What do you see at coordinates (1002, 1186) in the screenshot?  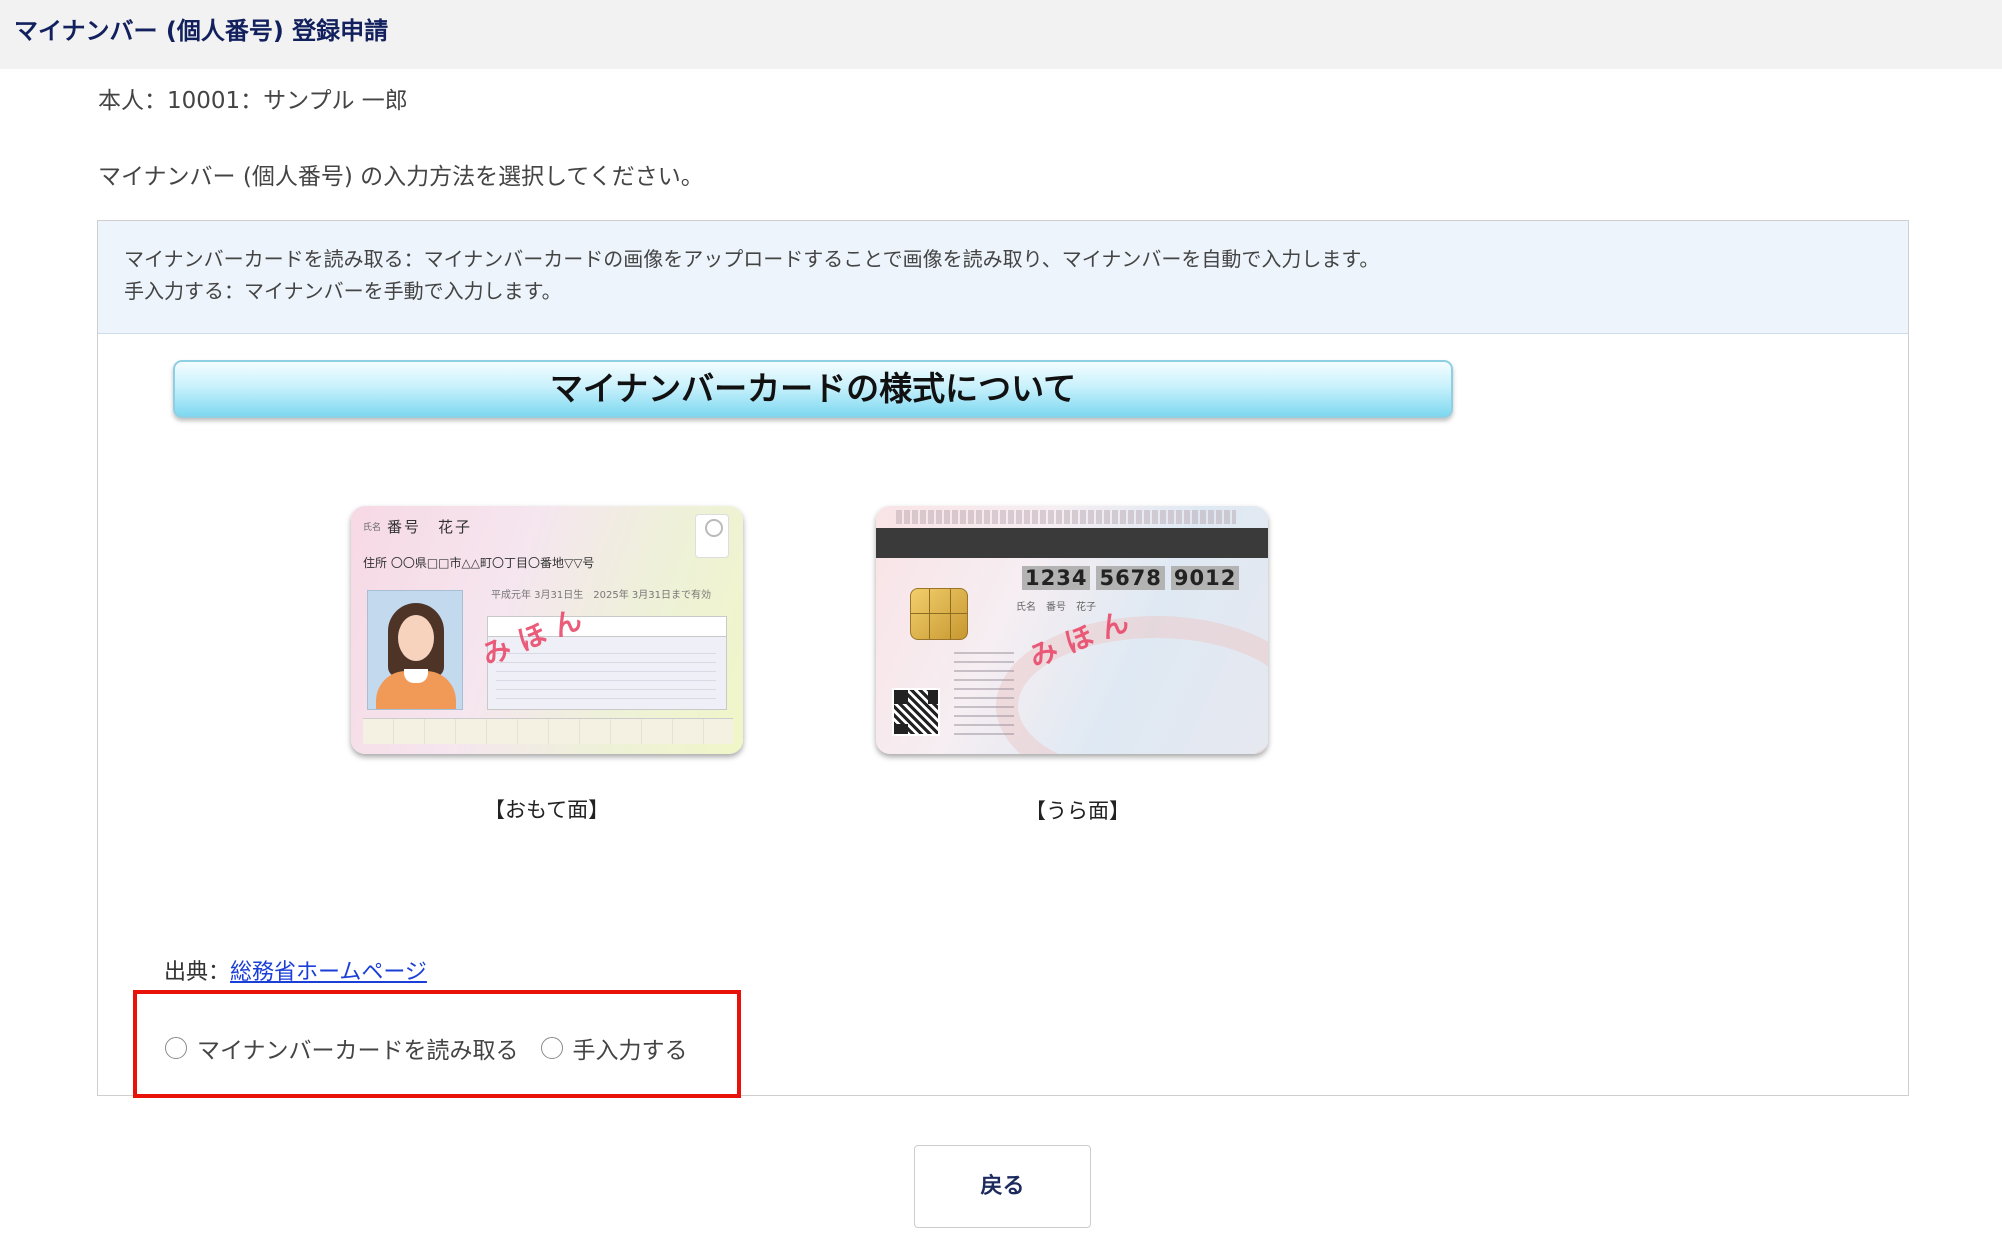 I see `back-button: 戻る` at bounding box center [1002, 1186].